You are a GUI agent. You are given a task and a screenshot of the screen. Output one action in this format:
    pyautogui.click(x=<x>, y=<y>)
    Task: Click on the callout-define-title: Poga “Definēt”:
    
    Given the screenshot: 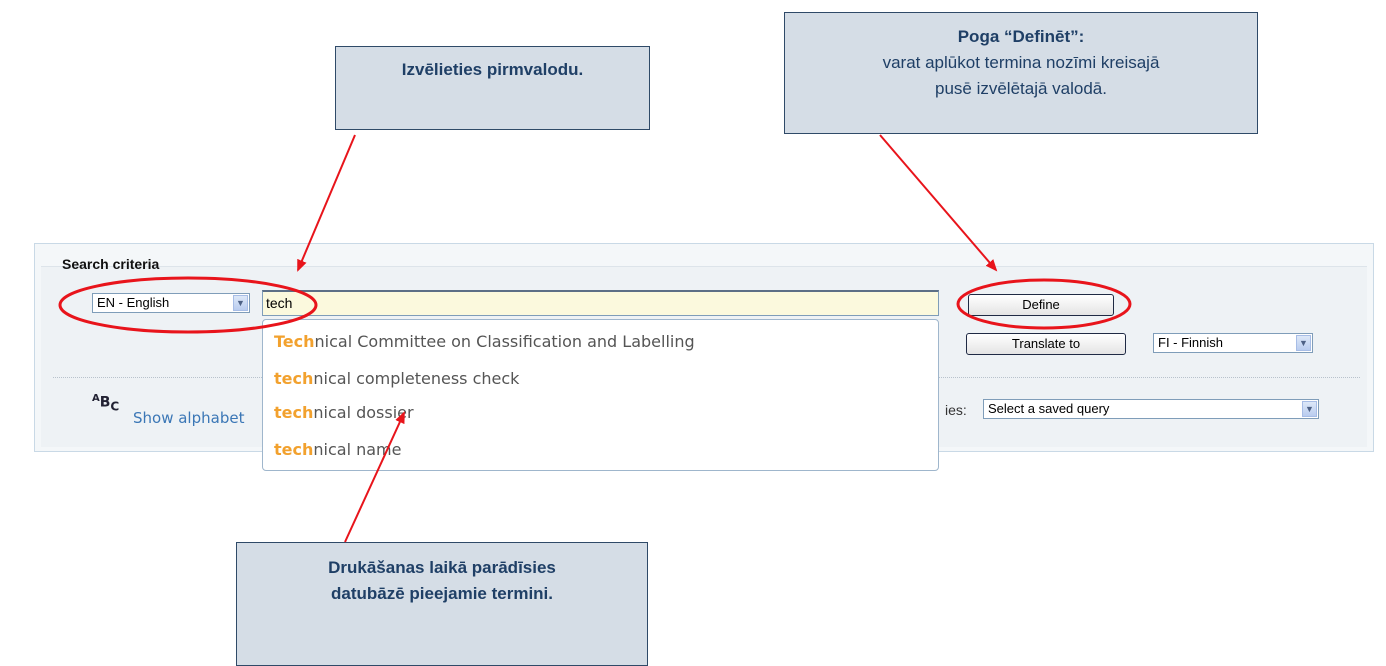 What is the action you would take?
    pyautogui.click(x=1021, y=36)
    